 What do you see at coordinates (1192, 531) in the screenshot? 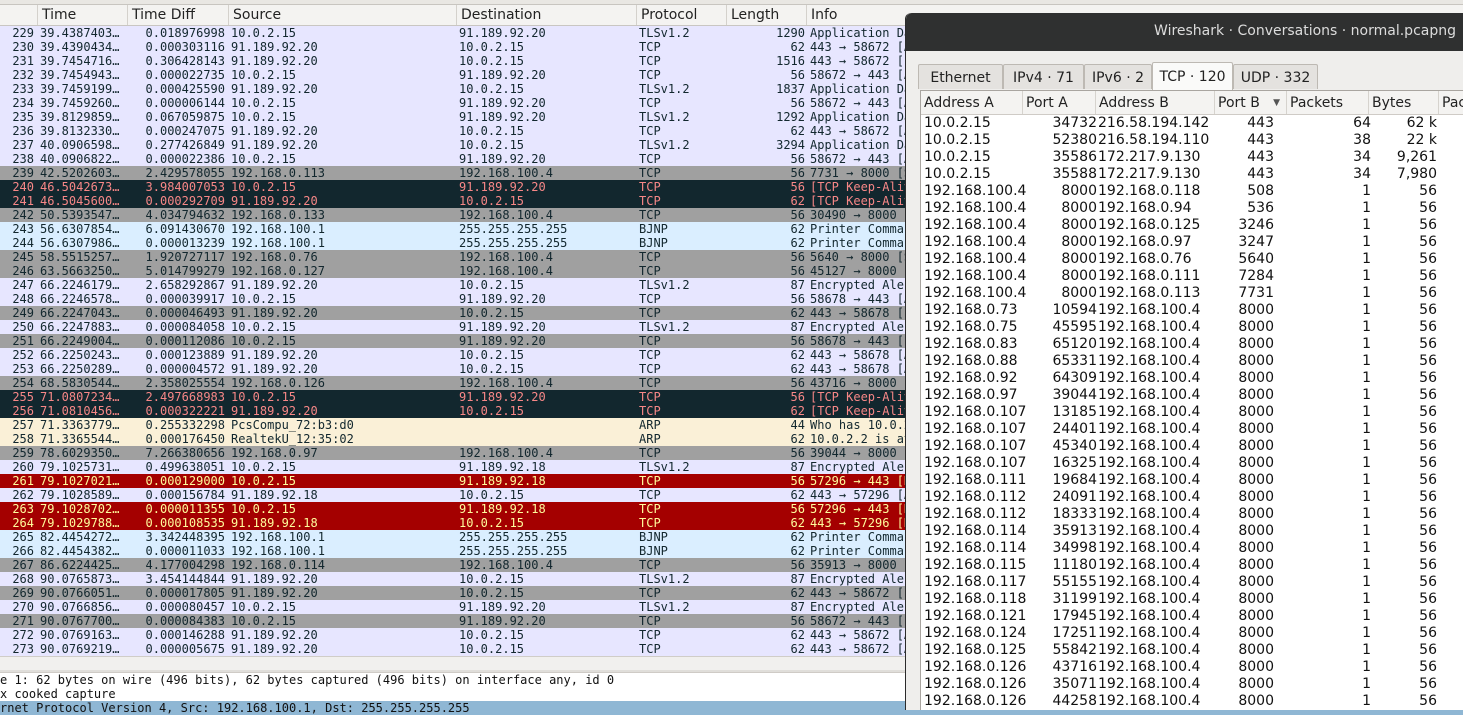
I see `conversation-row: 192.168.0.114 35913 192.168.100.4 8000 1 56` at bounding box center [1192, 531].